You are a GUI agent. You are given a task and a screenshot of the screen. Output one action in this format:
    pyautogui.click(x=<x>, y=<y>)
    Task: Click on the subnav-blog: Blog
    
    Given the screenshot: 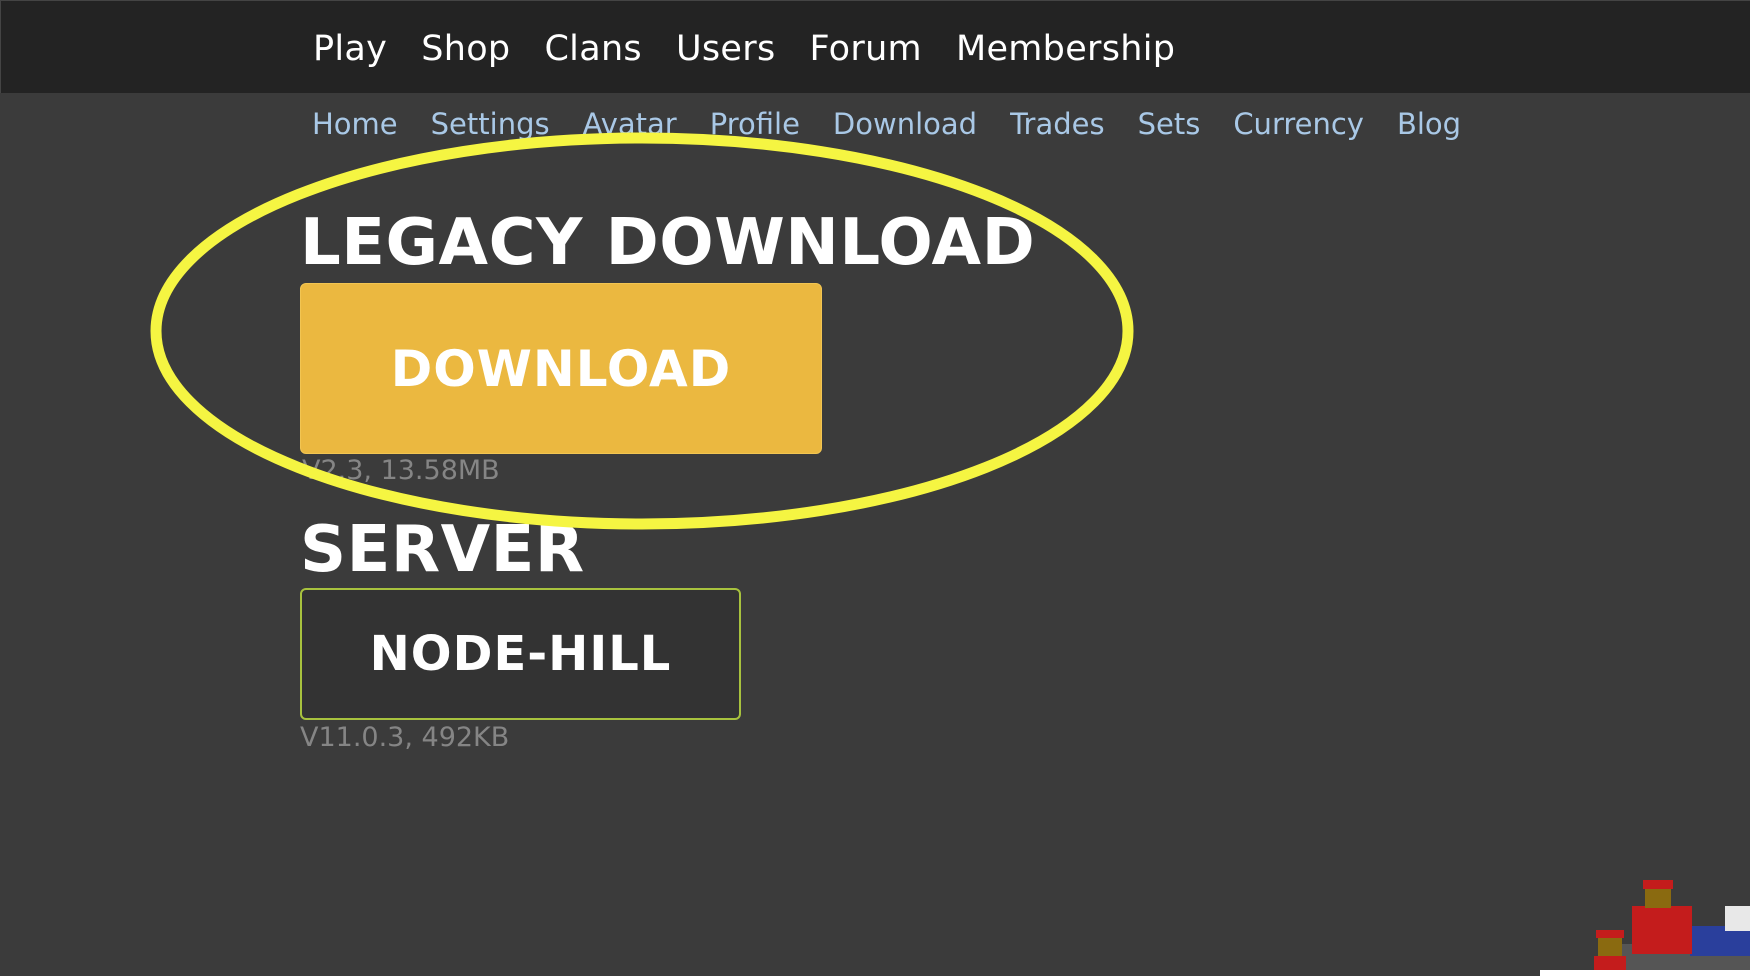 What is the action you would take?
    pyautogui.click(x=1429, y=124)
    